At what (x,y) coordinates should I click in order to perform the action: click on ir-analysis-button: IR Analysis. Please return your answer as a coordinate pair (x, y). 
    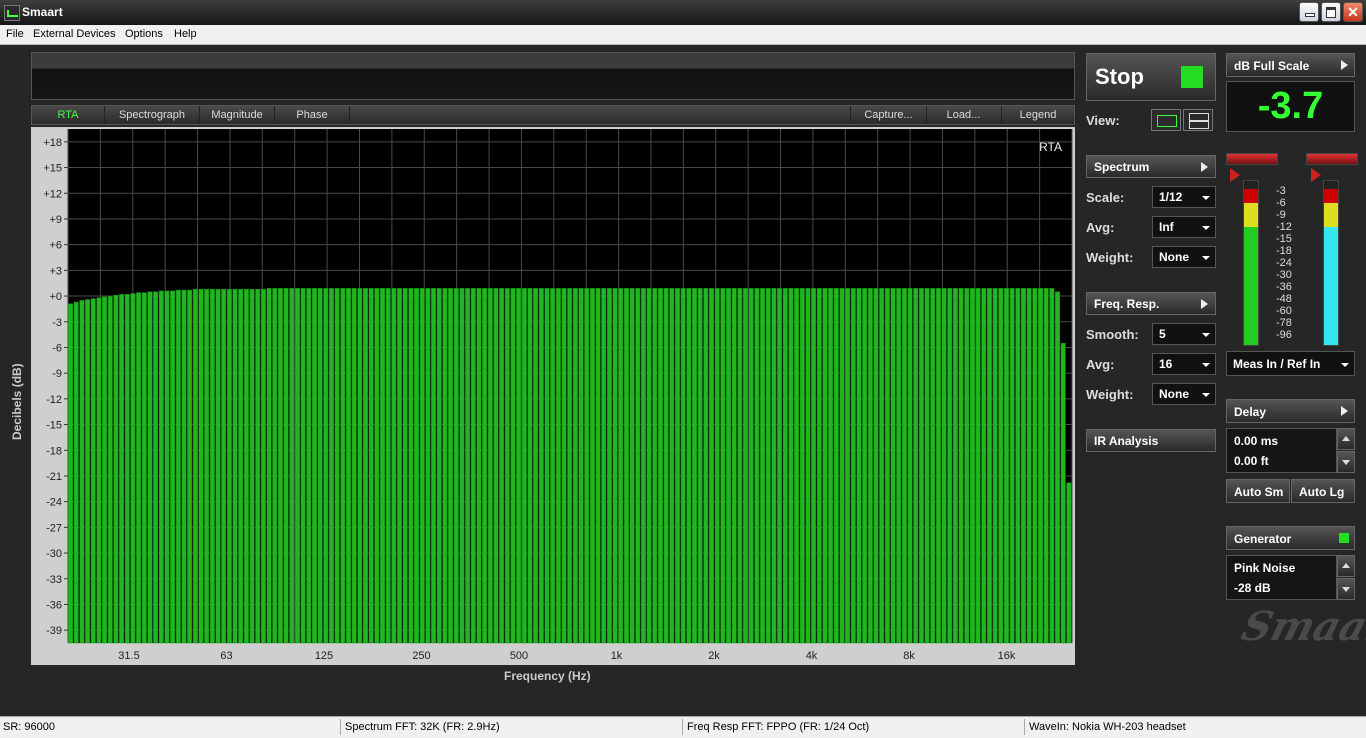
    Looking at the image, I should click on (1151, 440).